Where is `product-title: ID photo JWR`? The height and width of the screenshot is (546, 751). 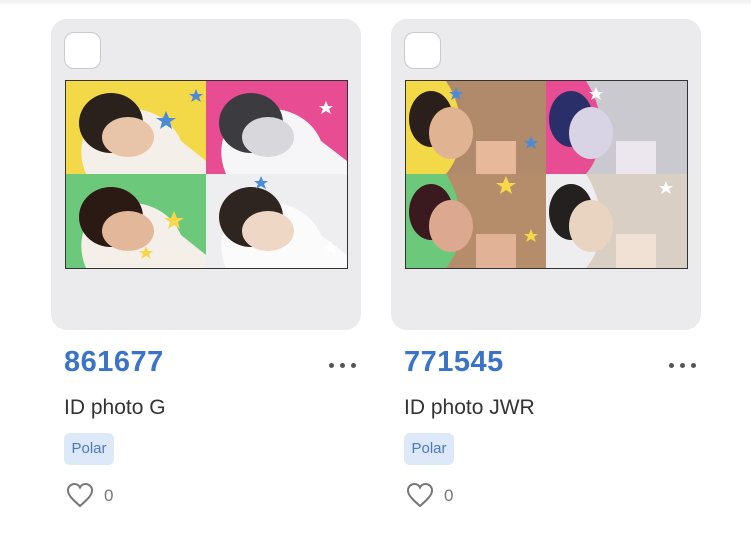 product-title: ID photo JWR is located at coordinates (469, 408).